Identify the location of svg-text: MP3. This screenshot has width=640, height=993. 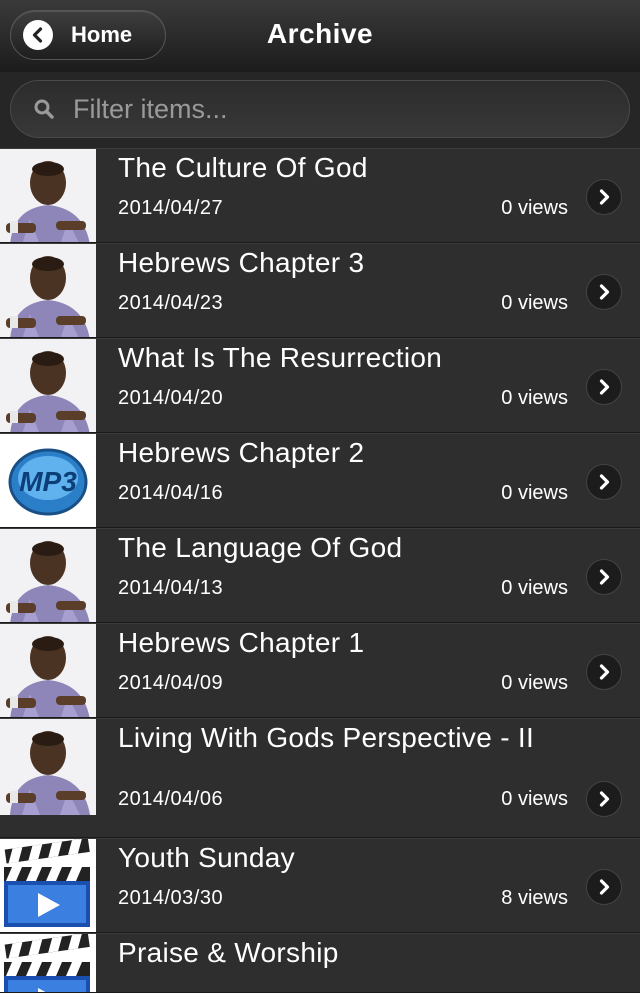
(48, 481).